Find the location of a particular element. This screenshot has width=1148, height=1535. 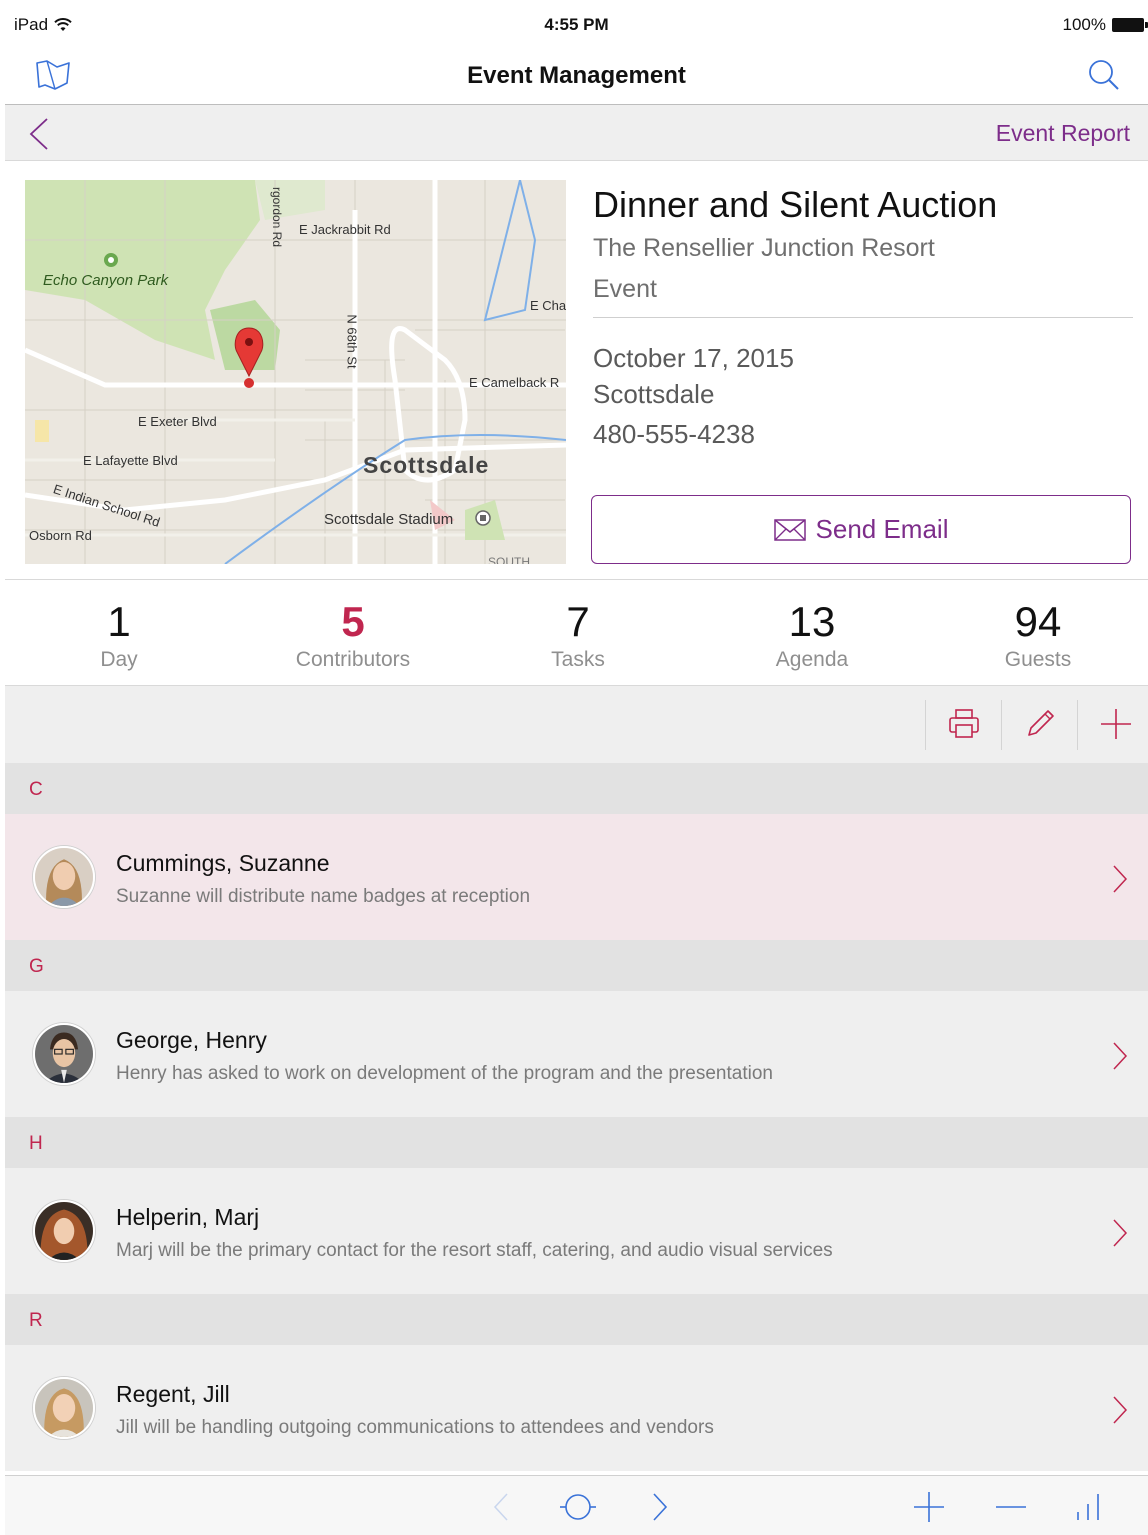

mail-icon is located at coordinates (789, 529).